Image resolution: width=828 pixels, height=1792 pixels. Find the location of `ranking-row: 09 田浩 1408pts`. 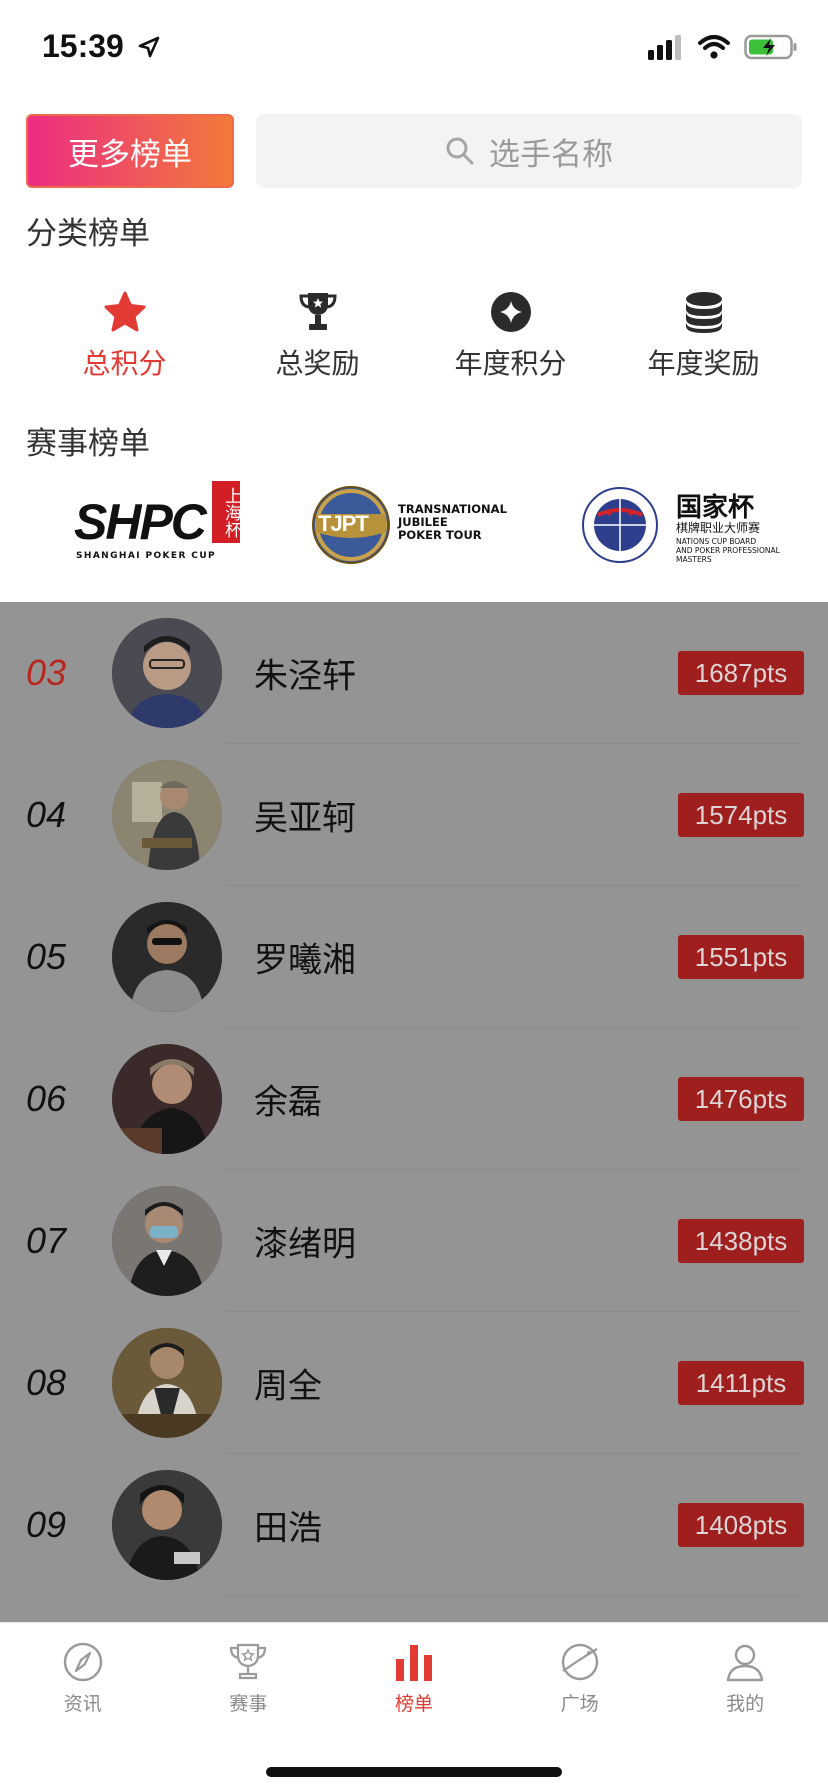

ranking-row: 09 田浩 1408pts is located at coordinates (414, 1525).